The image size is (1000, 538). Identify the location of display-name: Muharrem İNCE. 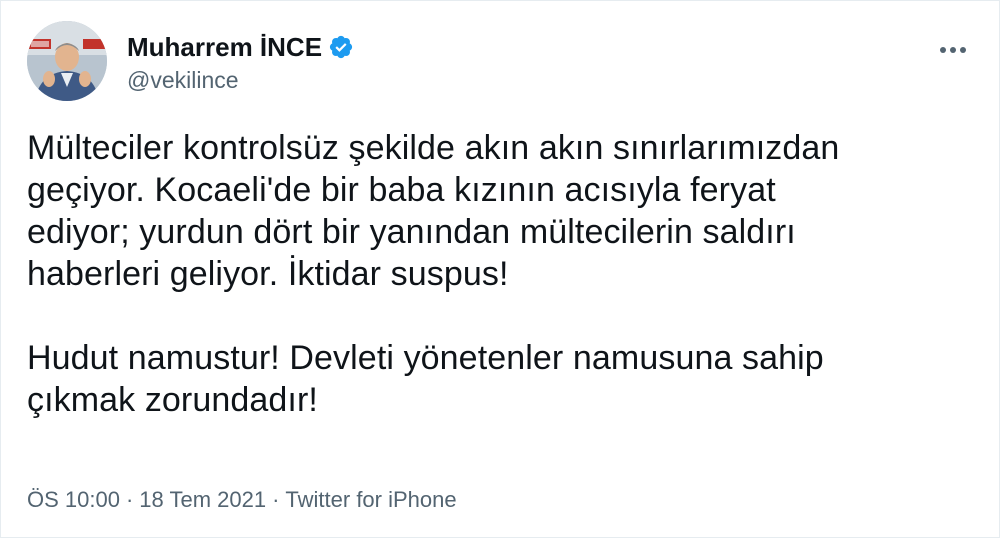
(224, 47).